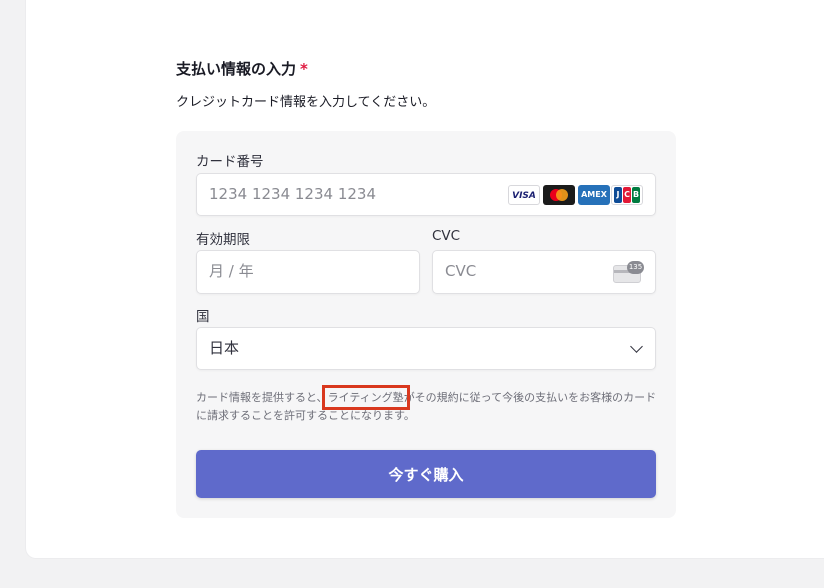 The image size is (824, 588). Describe the element at coordinates (224, 348) in the screenshot. I see `country-value: 日本` at that location.